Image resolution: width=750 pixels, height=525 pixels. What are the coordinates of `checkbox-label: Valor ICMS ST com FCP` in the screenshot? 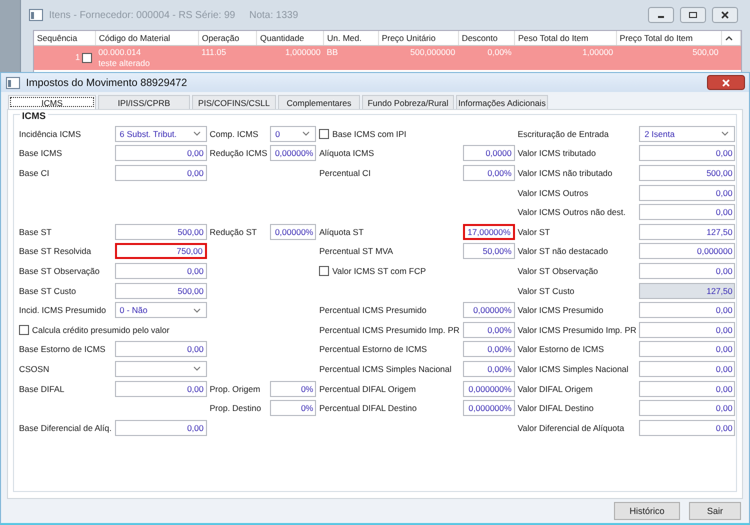 It's located at (379, 271).